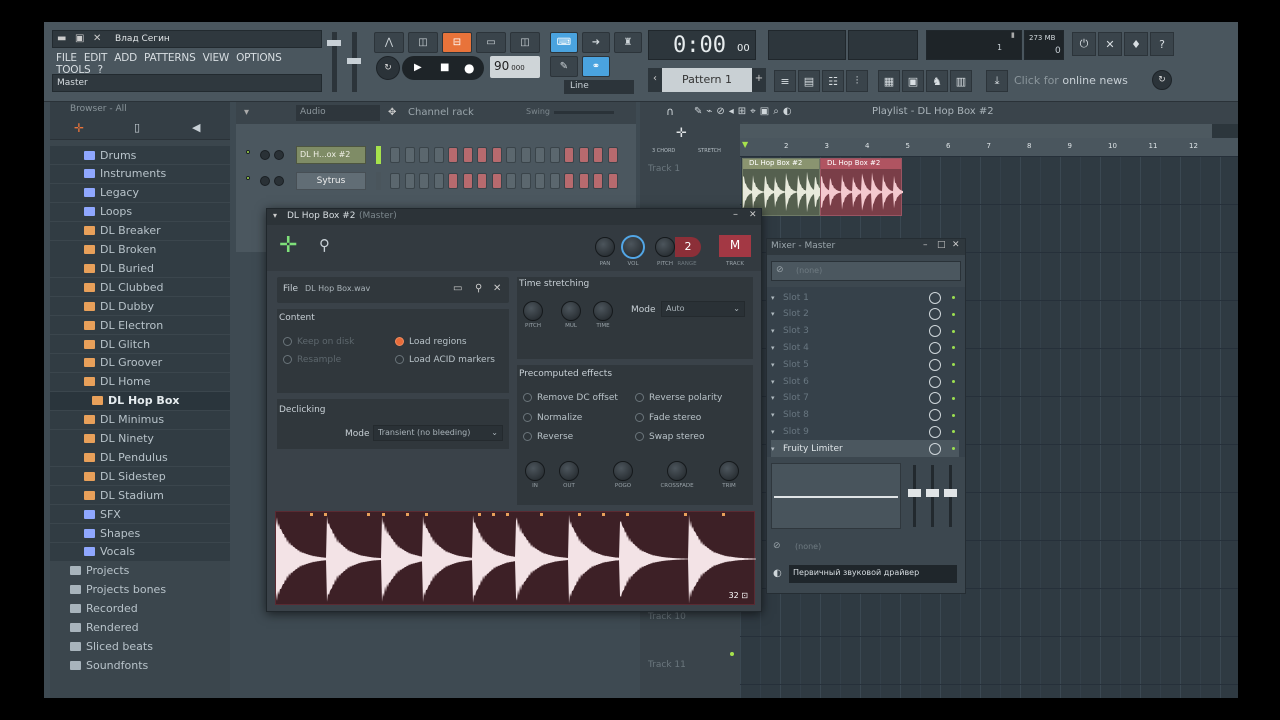  I want to click on channel-select-indicator, so click(378, 155).